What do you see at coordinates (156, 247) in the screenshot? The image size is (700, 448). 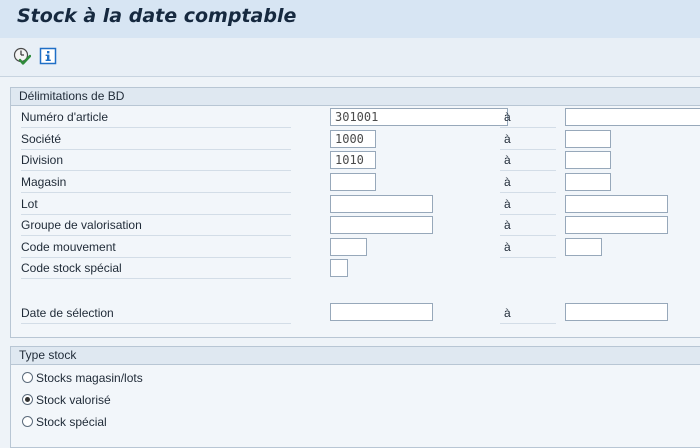 I see `movement-type-label: Code mouvement` at bounding box center [156, 247].